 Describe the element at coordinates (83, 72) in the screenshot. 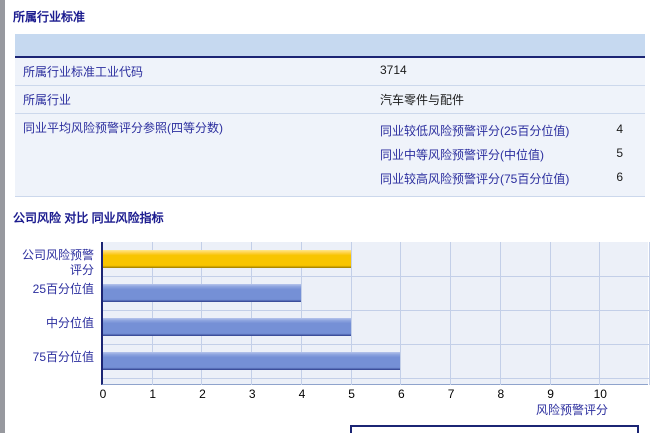

I see `row-label-industry-code: 所属行业标准工业代码` at that location.